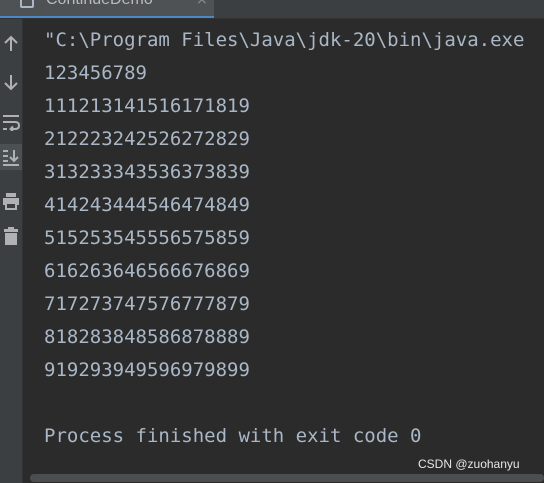  Describe the element at coordinates (272, 9) in the screenshot. I see `tab-bar: ContinueDemo ×` at that location.